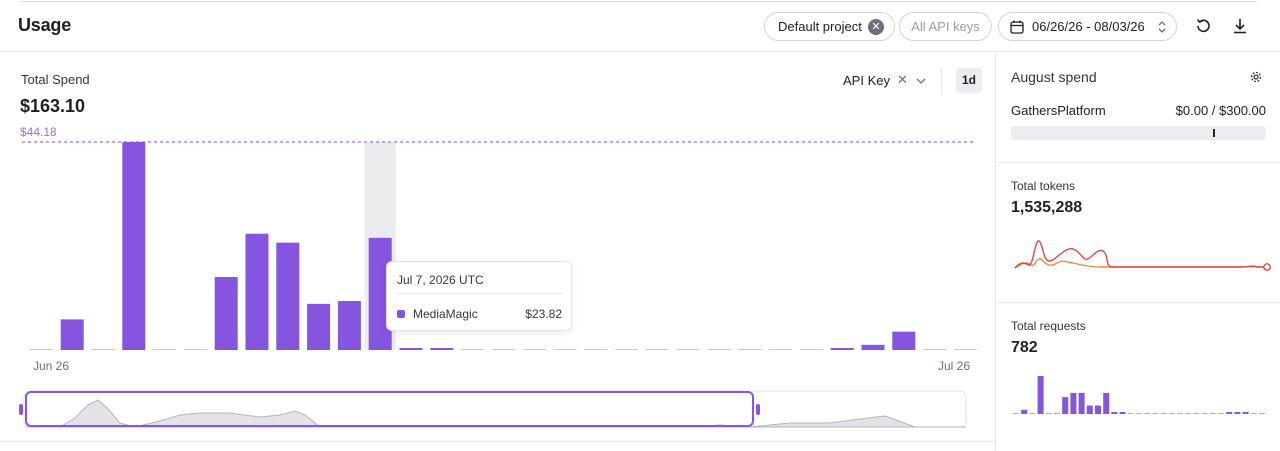  What do you see at coordinates (498, 441) in the screenshot?
I see `panel-divider` at bounding box center [498, 441].